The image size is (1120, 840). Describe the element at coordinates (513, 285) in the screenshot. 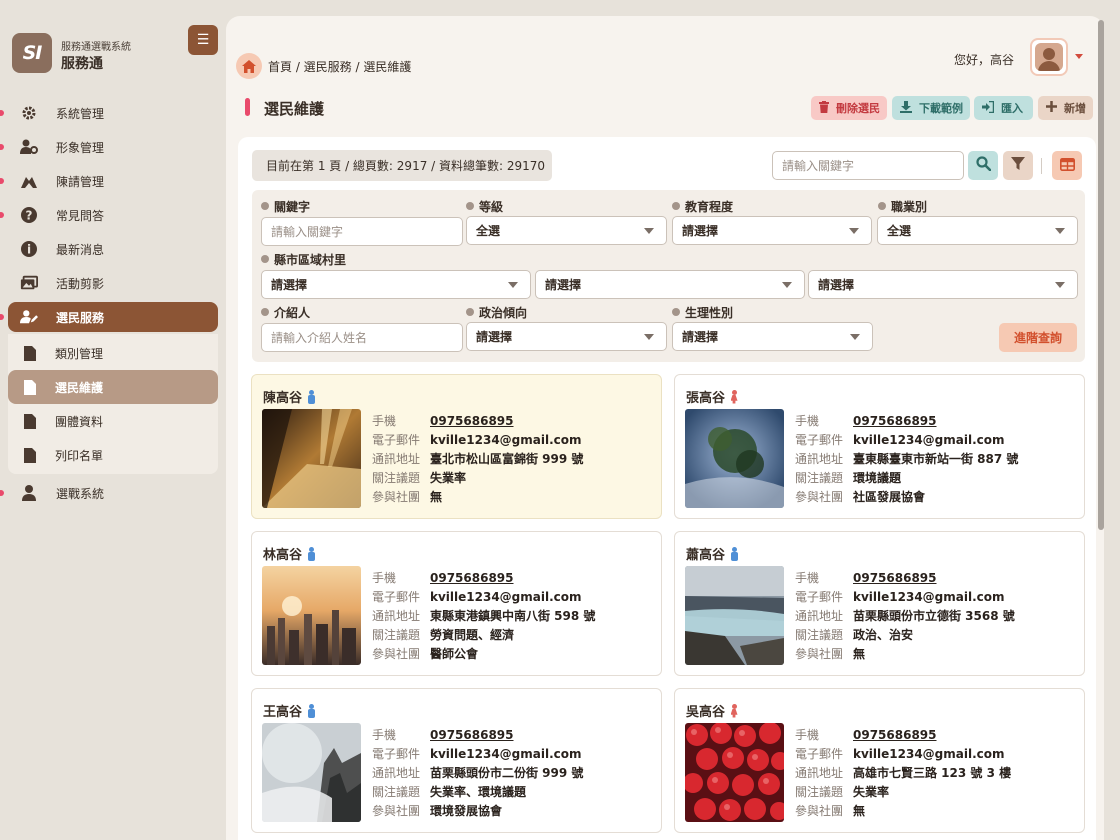

I see `caret-down-icon` at that location.